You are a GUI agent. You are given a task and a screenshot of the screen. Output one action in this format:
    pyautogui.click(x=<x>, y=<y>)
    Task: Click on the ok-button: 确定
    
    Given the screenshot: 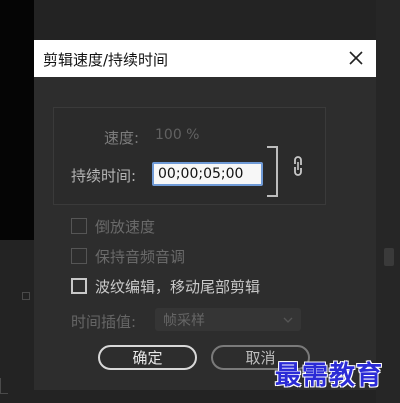 What is the action you would take?
    pyautogui.click(x=147, y=357)
    